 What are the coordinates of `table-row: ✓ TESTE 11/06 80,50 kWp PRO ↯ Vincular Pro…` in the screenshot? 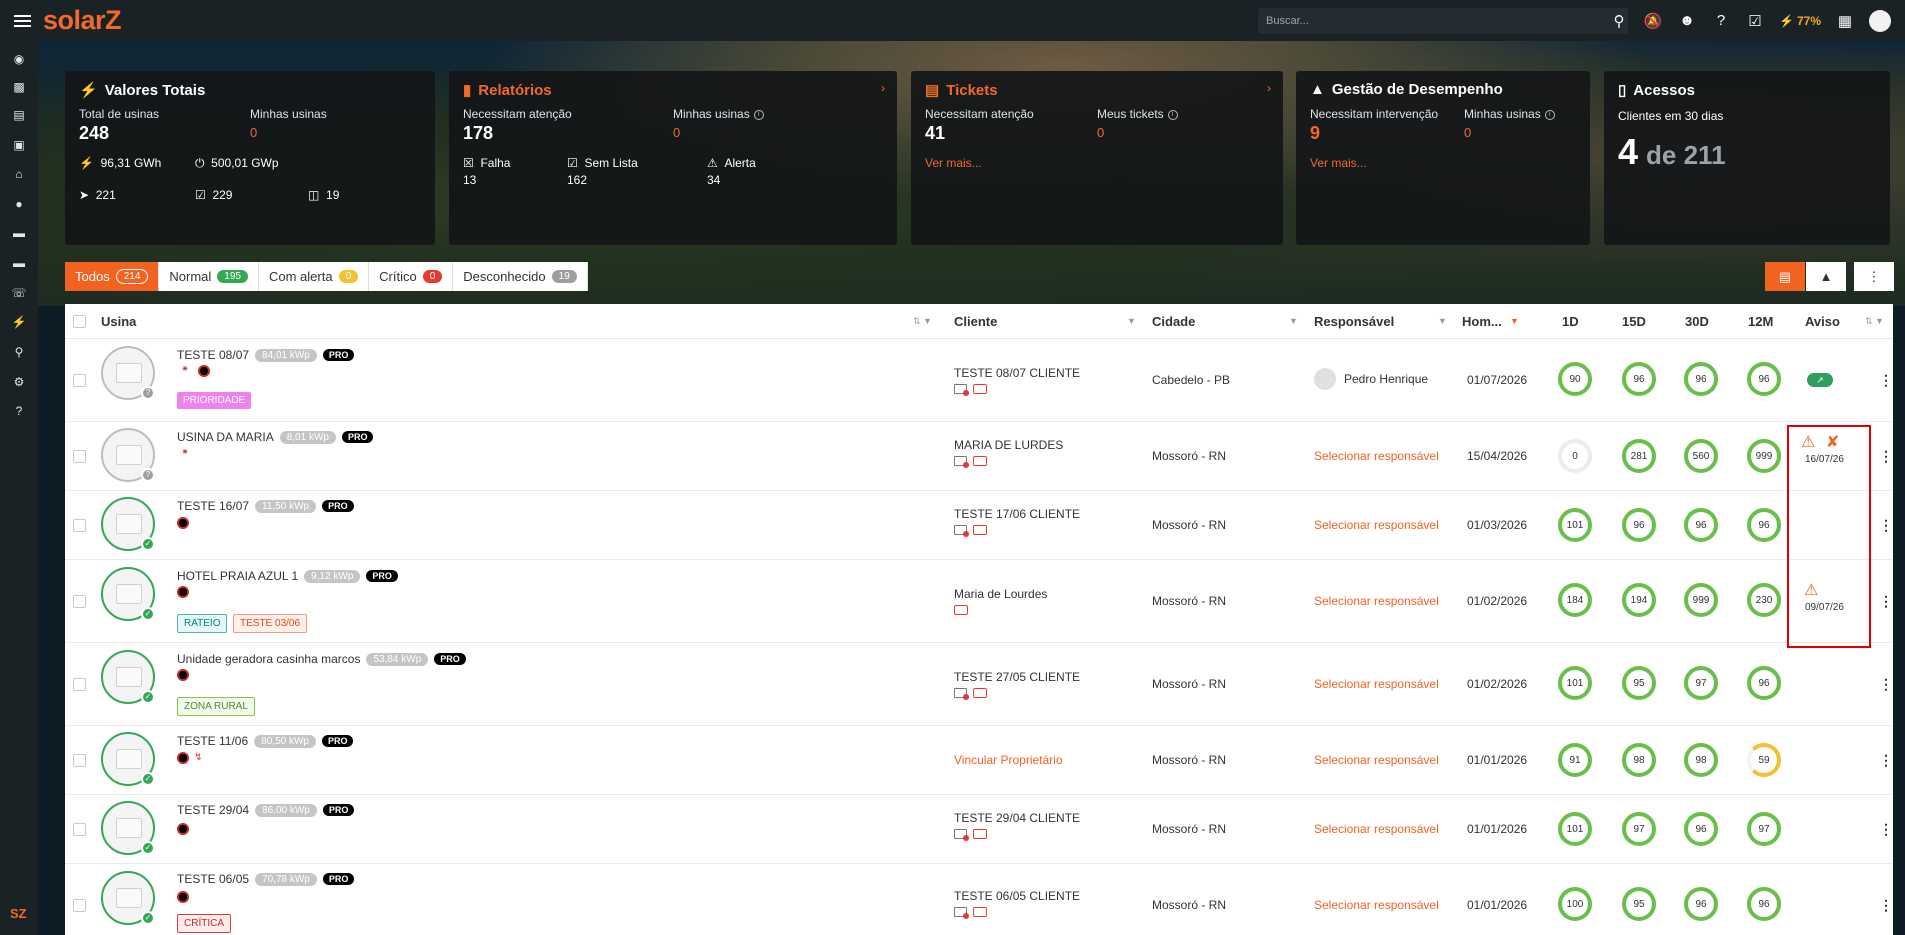 It's located at (979, 760).